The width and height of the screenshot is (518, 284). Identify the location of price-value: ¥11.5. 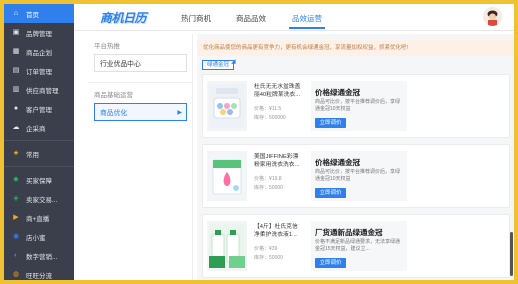
(275, 109).